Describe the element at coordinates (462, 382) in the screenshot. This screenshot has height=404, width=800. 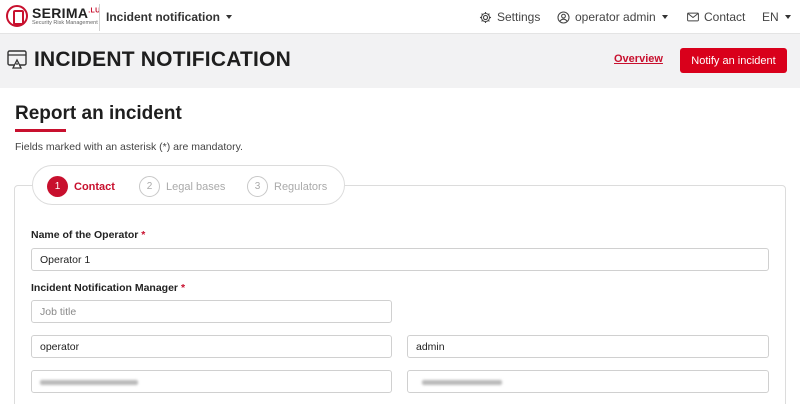
I see `redacted-phone` at that location.